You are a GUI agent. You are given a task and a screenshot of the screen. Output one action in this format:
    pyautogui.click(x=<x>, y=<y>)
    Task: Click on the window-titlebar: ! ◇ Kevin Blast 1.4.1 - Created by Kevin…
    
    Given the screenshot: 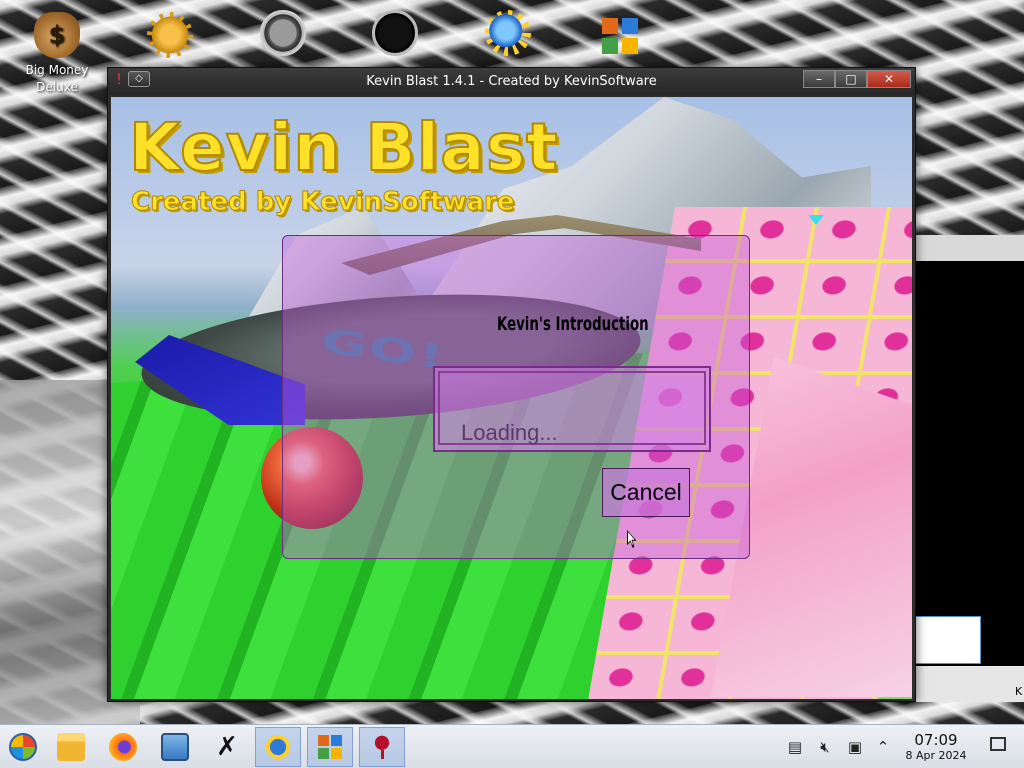 What is the action you would take?
    pyautogui.click(x=511, y=81)
    